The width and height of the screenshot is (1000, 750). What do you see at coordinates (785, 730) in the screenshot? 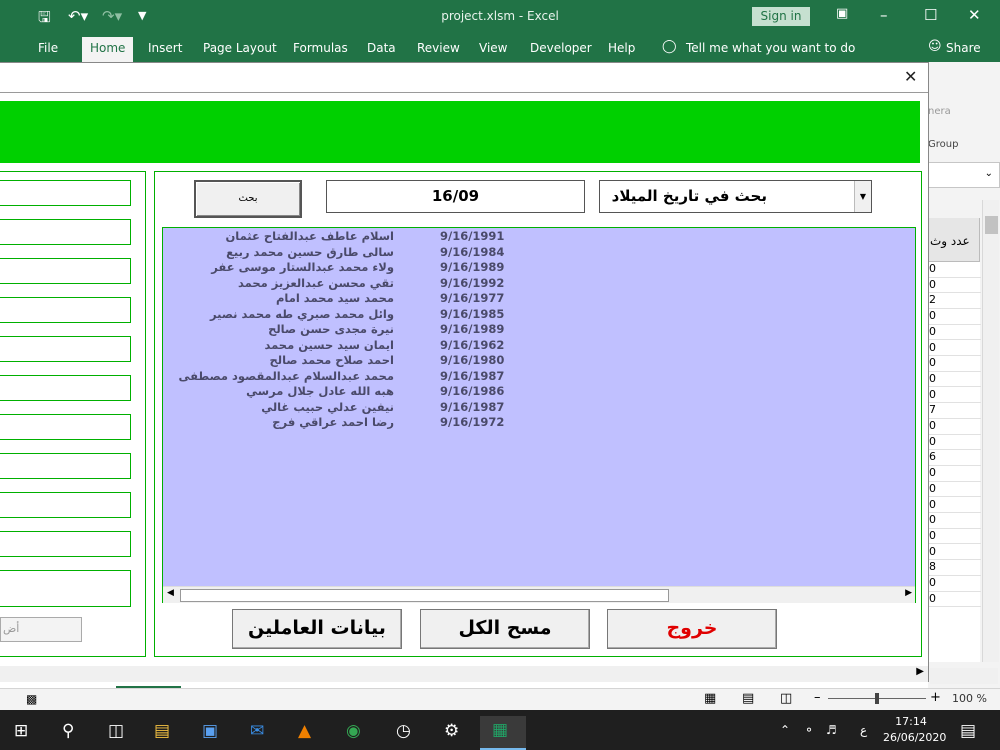
I see `chevron-up-icon: ⌃` at bounding box center [785, 730].